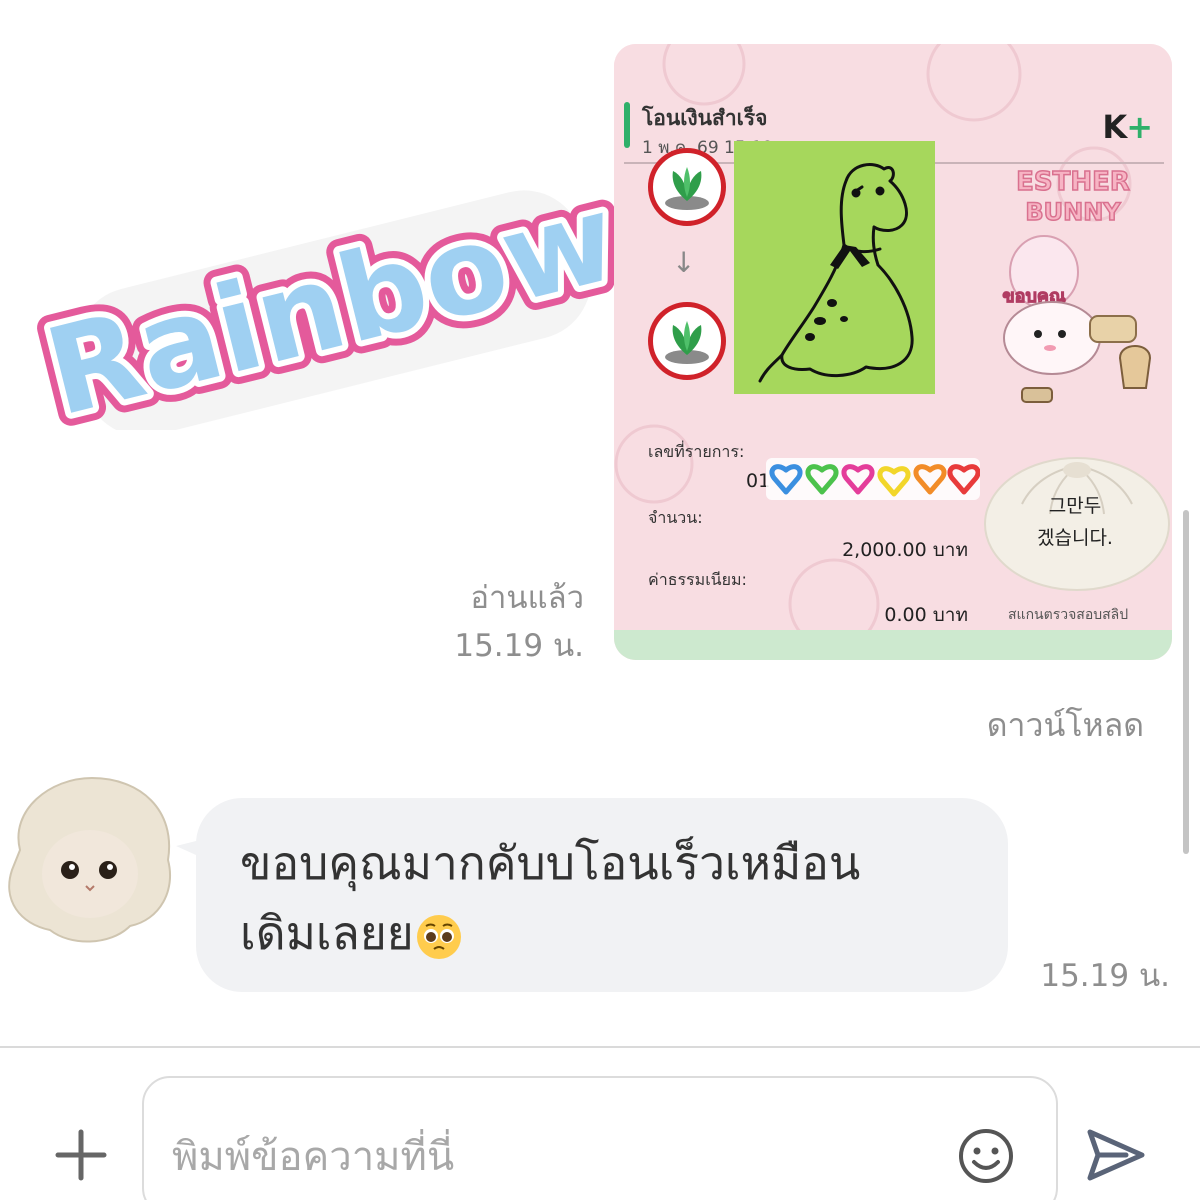 The image size is (1200, 1200). I want to click on sent-timestamp: 15.19 น., so click(519, 646).